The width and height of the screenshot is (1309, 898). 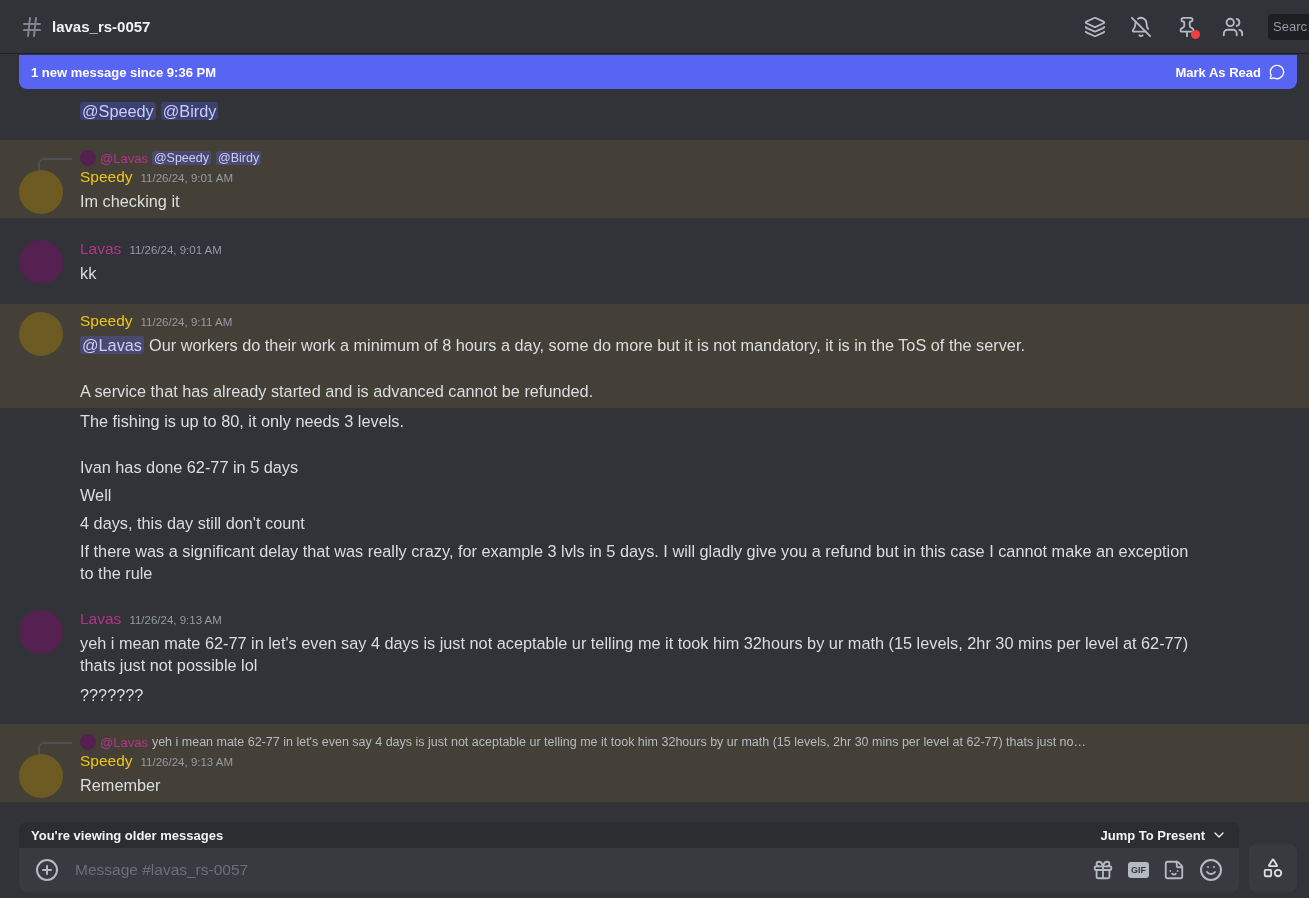 I want to click on new-messages-banner: 1 new message since 9:36 PM Mark As Read, so click(x=658, y=72).